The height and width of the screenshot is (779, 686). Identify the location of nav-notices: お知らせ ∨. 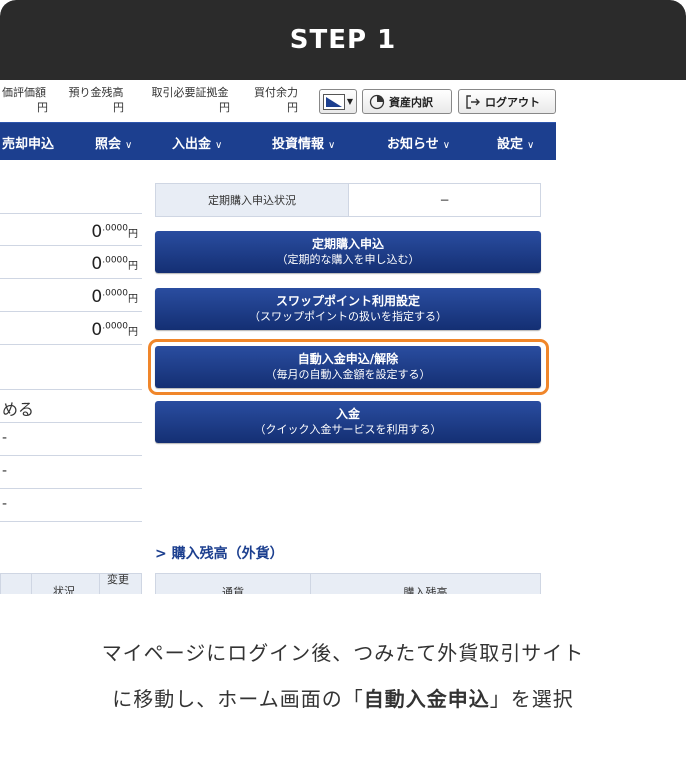
(418, 142).